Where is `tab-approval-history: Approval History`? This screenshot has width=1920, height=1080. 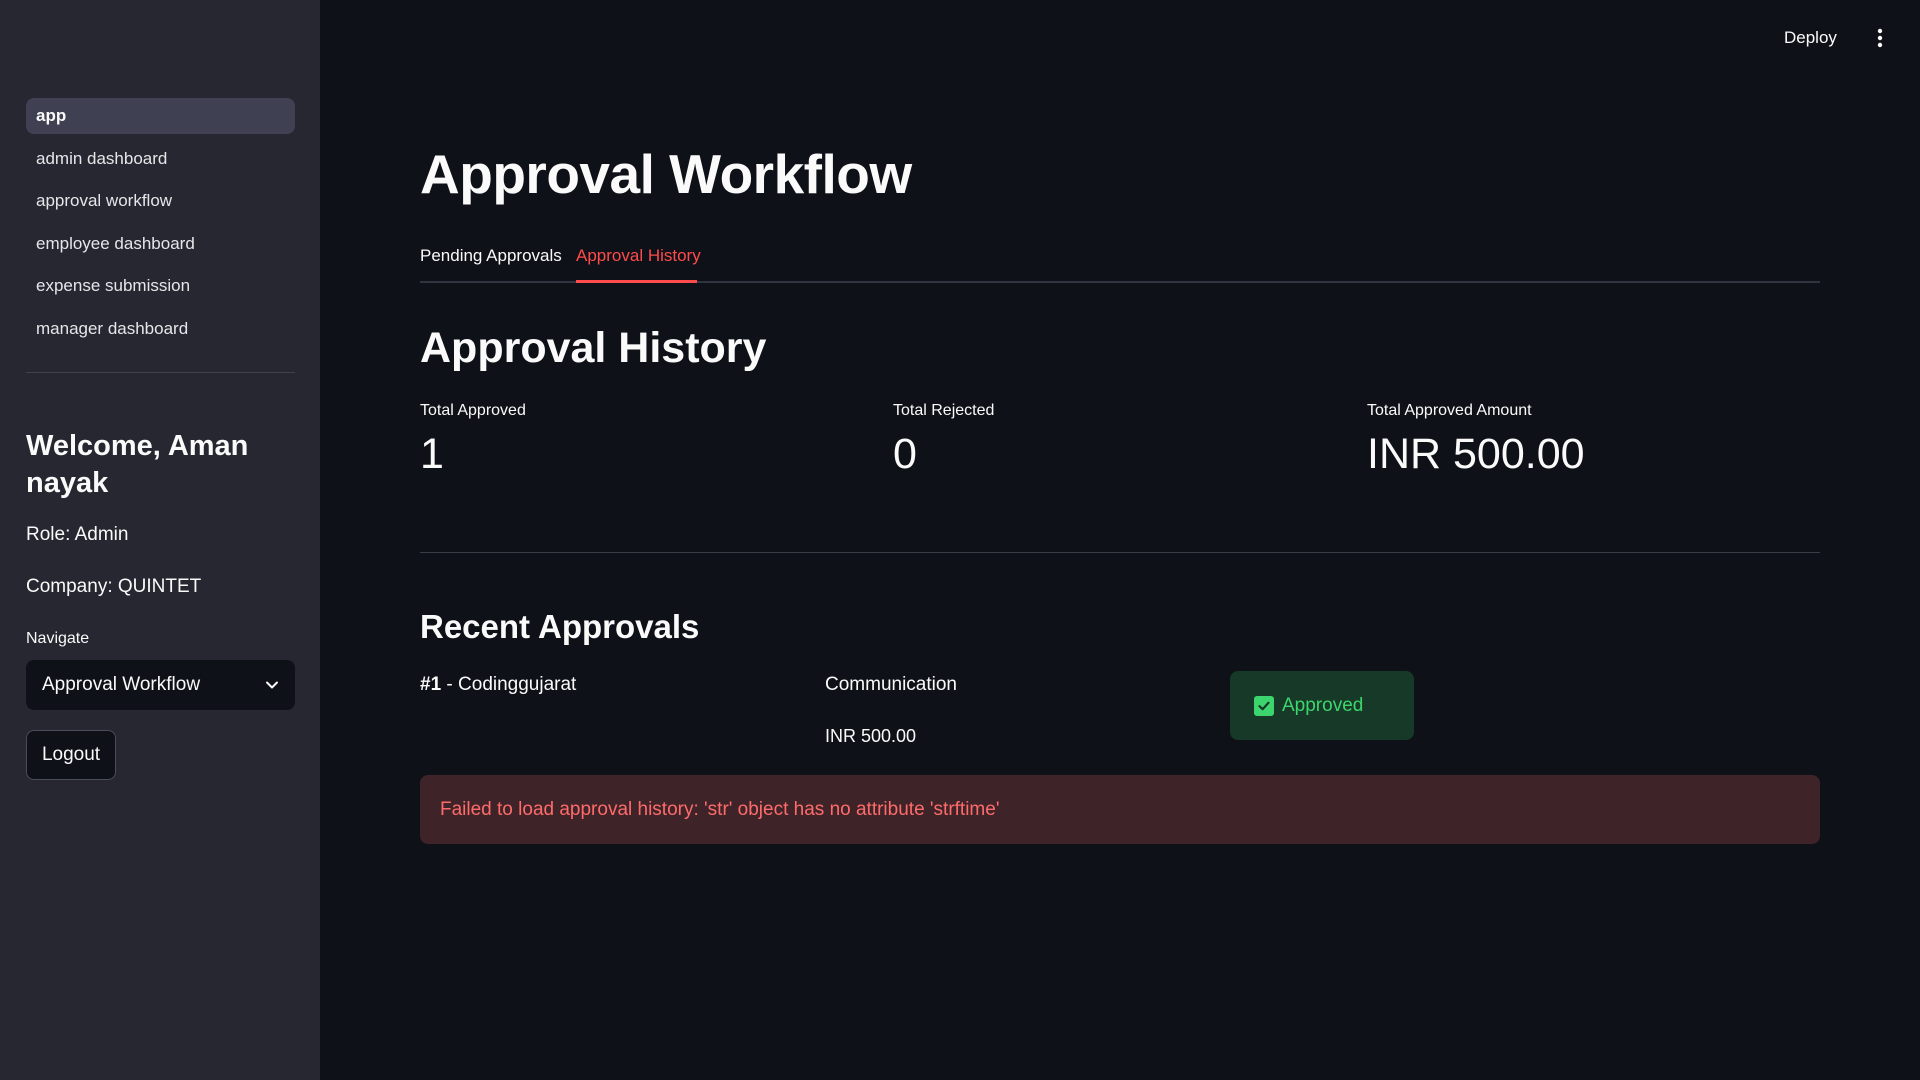 tab-approval-history: Approval History is located at coordinates (638, 262).